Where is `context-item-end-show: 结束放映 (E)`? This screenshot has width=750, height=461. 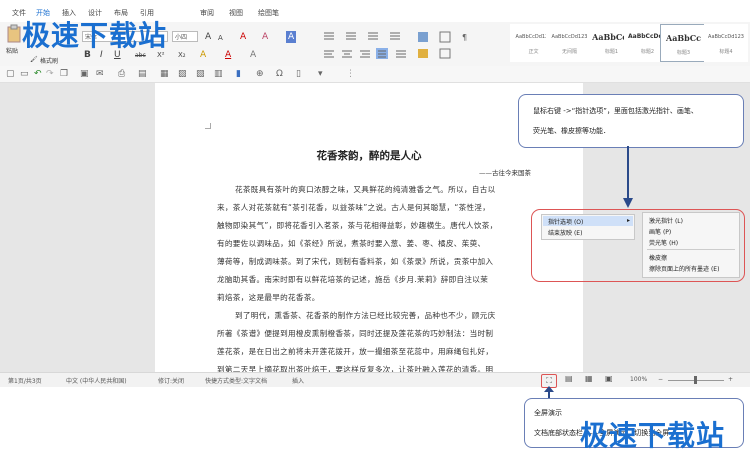 context-item-end-show: 结束放映 (E) is located at coordinates (565, 232).